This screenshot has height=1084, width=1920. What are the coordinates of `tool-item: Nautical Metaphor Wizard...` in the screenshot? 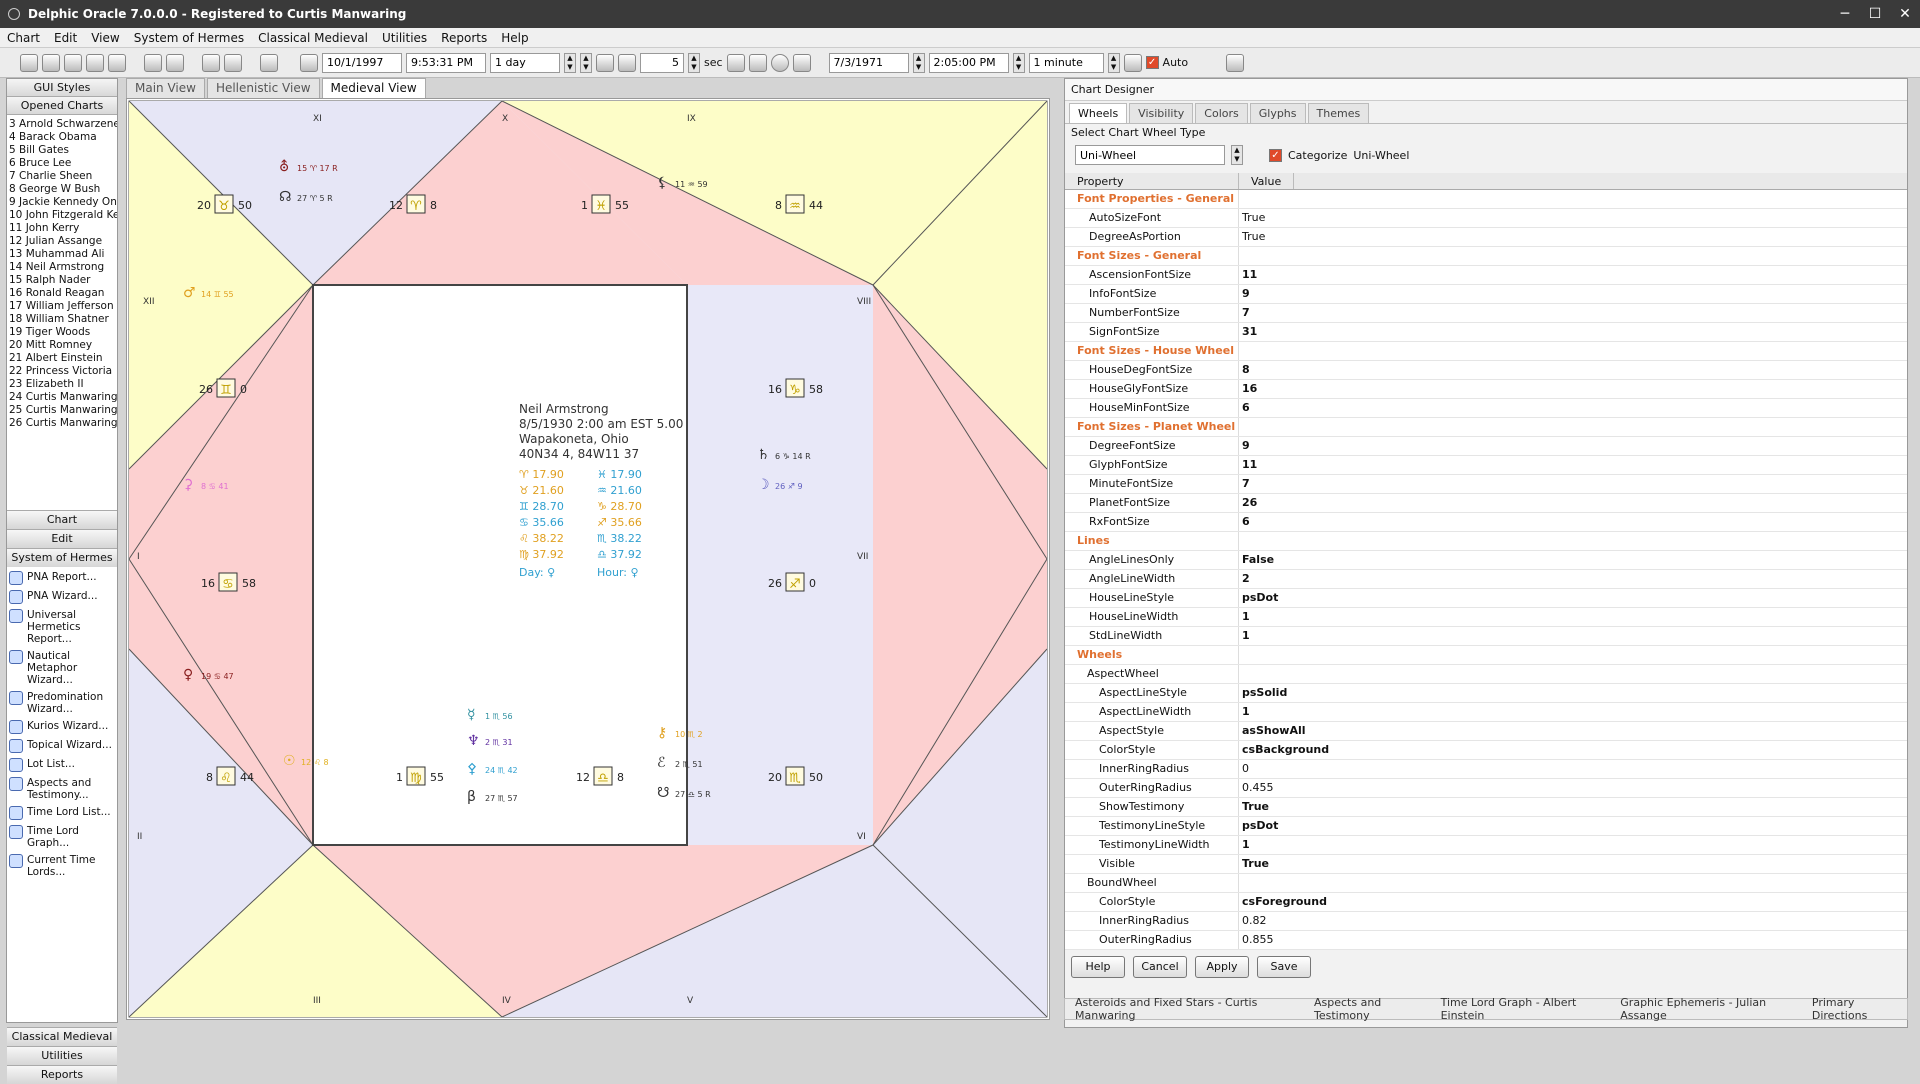 It's located at (62, 668).